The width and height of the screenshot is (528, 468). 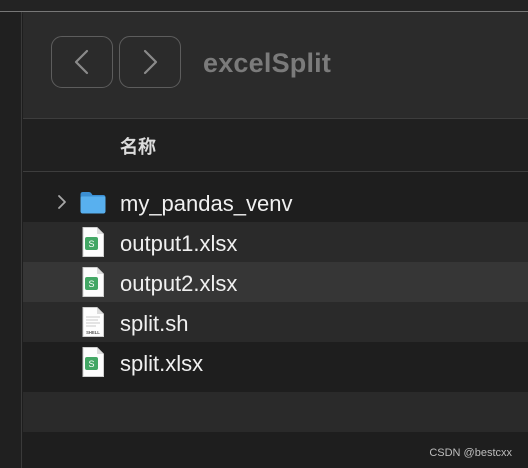 I want to click on sidebar-border, so click(x=21, y=240).